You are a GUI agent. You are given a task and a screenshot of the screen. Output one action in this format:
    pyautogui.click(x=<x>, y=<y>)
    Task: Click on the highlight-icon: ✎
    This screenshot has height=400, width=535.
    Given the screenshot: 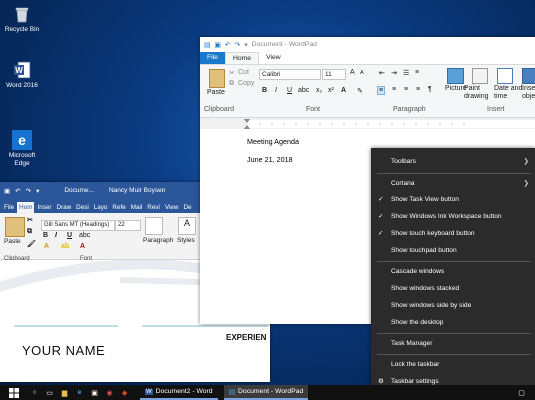 What is the action you would take?
    pyautogui.click(x=360, y=91)
    